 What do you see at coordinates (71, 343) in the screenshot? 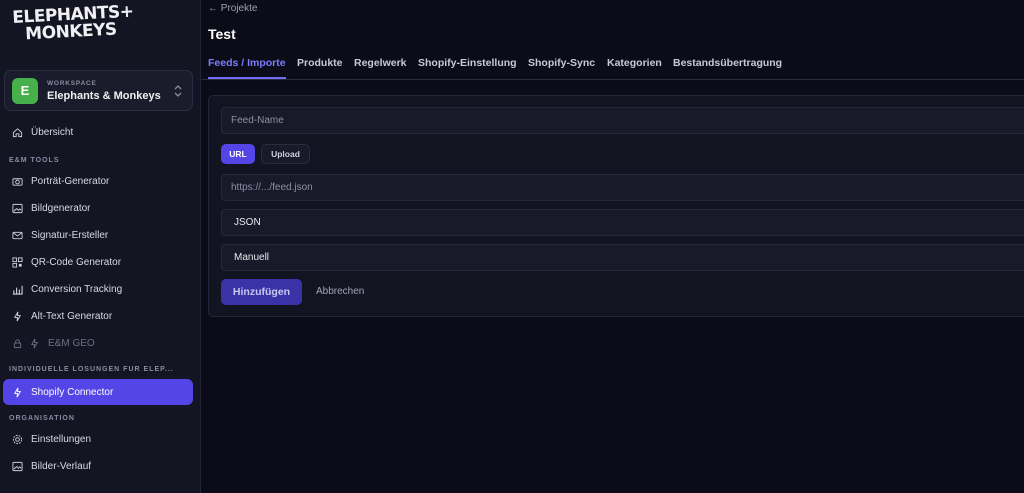
I see `sidebar-item-label: E&M GEO` at bounding box center [71, 343].